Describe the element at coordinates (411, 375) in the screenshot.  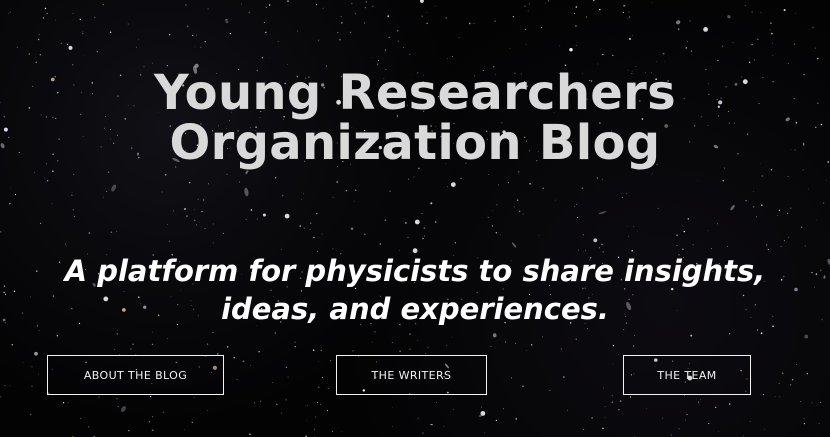
I see `the-writers-button: THE WRITERS` at that location.